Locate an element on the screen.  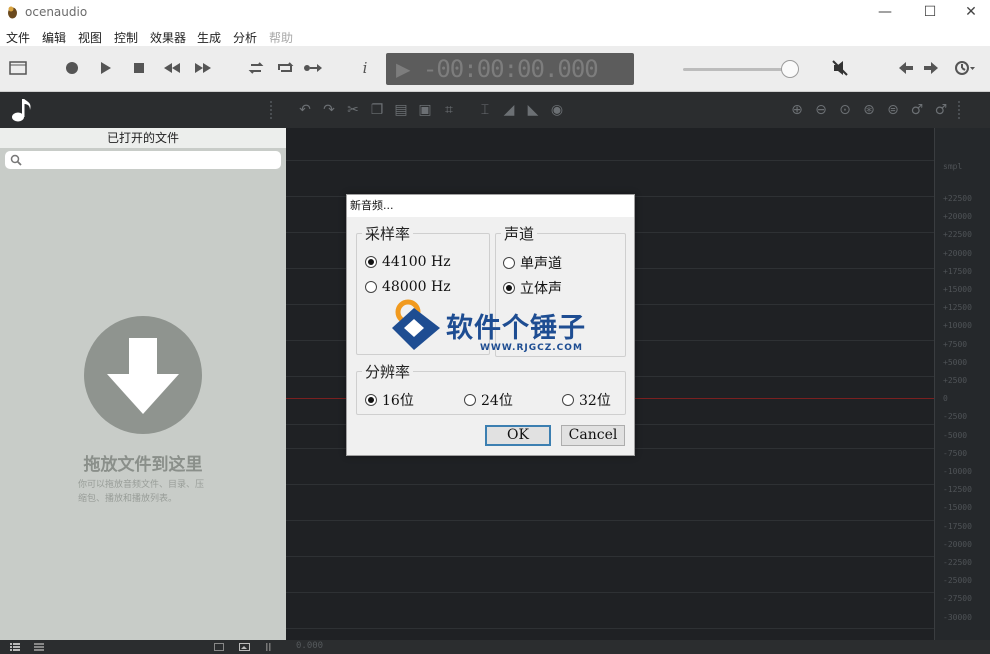
zoom-vertical-button: ⊜ is located at coordinates (893, 110).